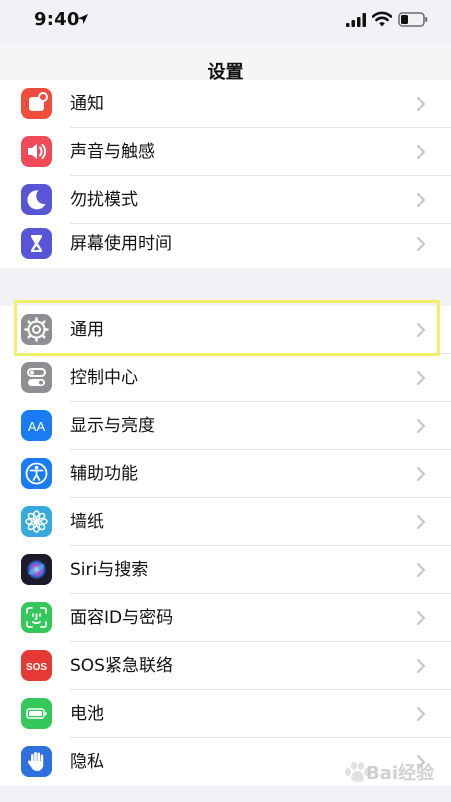 Image resolution: width=451 pixels, height=802 pixels. Describe the element at coordinates (225, 618) in the screenshot. I see `settings-row-face-id-passcode: 面容ID与密码` at that location.